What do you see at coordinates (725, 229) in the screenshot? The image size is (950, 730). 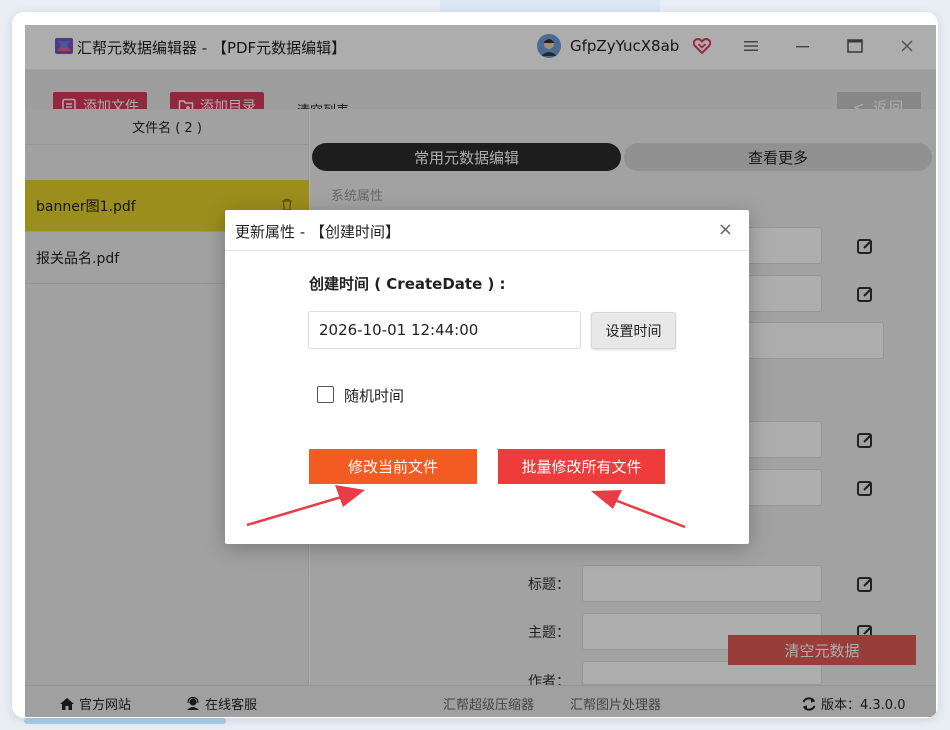 I see `dialog-close-icon: ×` at bounding box center [725, 229].